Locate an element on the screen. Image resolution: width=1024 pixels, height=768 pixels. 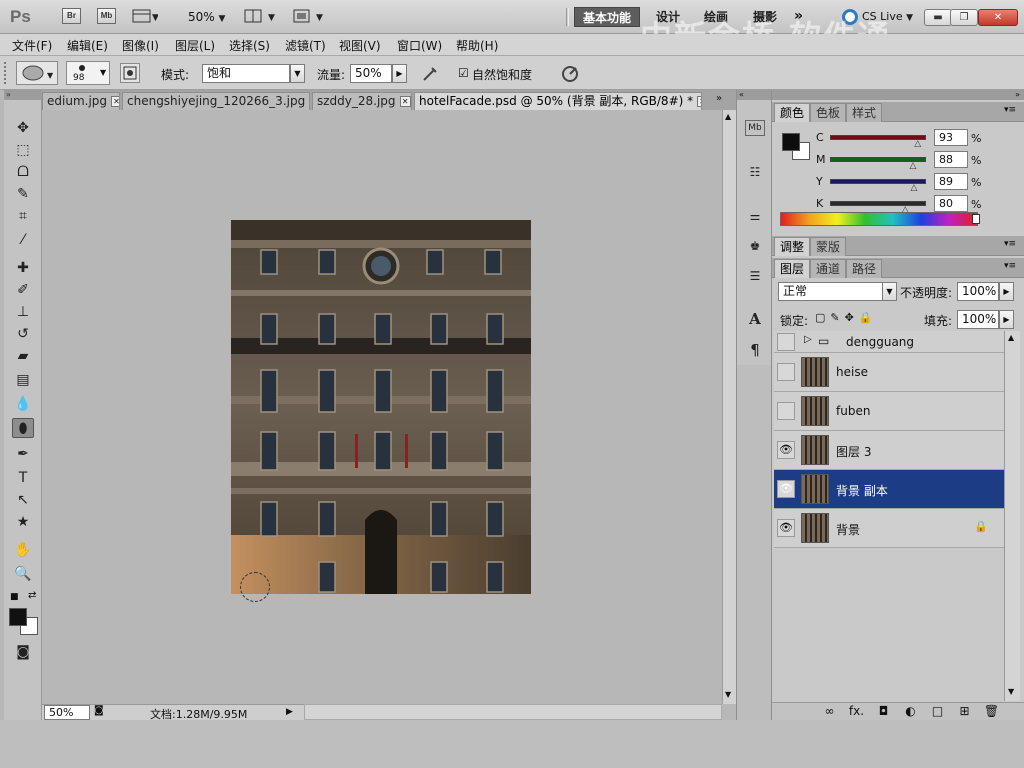
minimize-button: ▬ is located at coordinates (938, 17).